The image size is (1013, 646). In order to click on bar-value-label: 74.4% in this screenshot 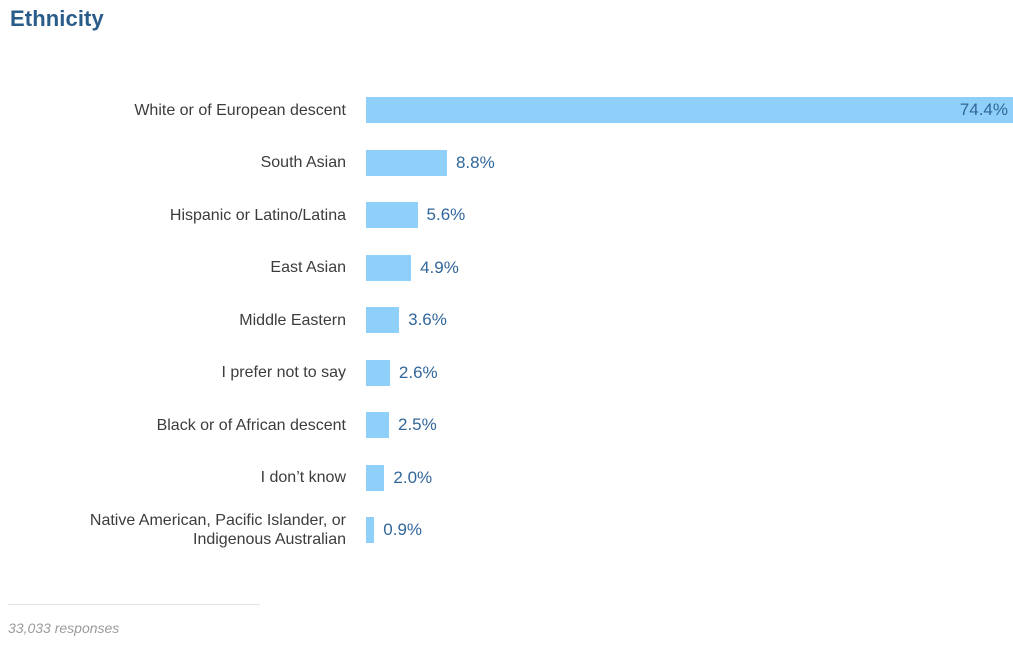, I will do `click(983, 109)`.